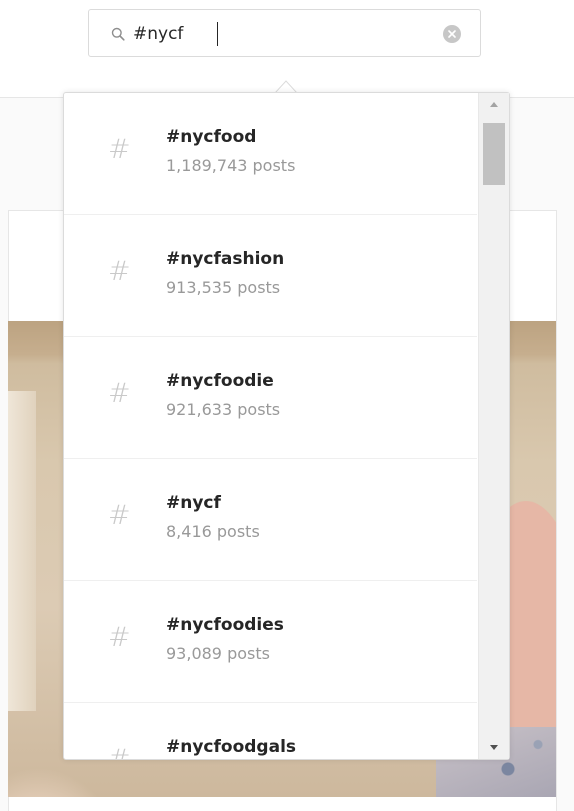 The width and height of the screenshot is (574, 811). Describe the element at coordinates (494, 154) in the screenshot. I see `scrollbar-thumb` at that location.